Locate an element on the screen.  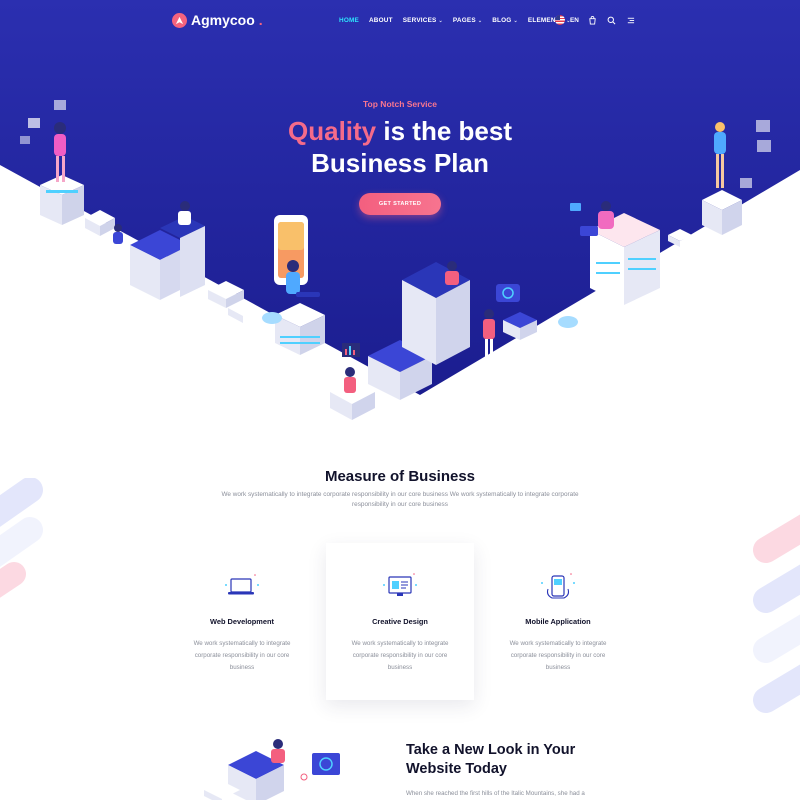
nav-item-label: PAGES is located at coordinates (464, 20).